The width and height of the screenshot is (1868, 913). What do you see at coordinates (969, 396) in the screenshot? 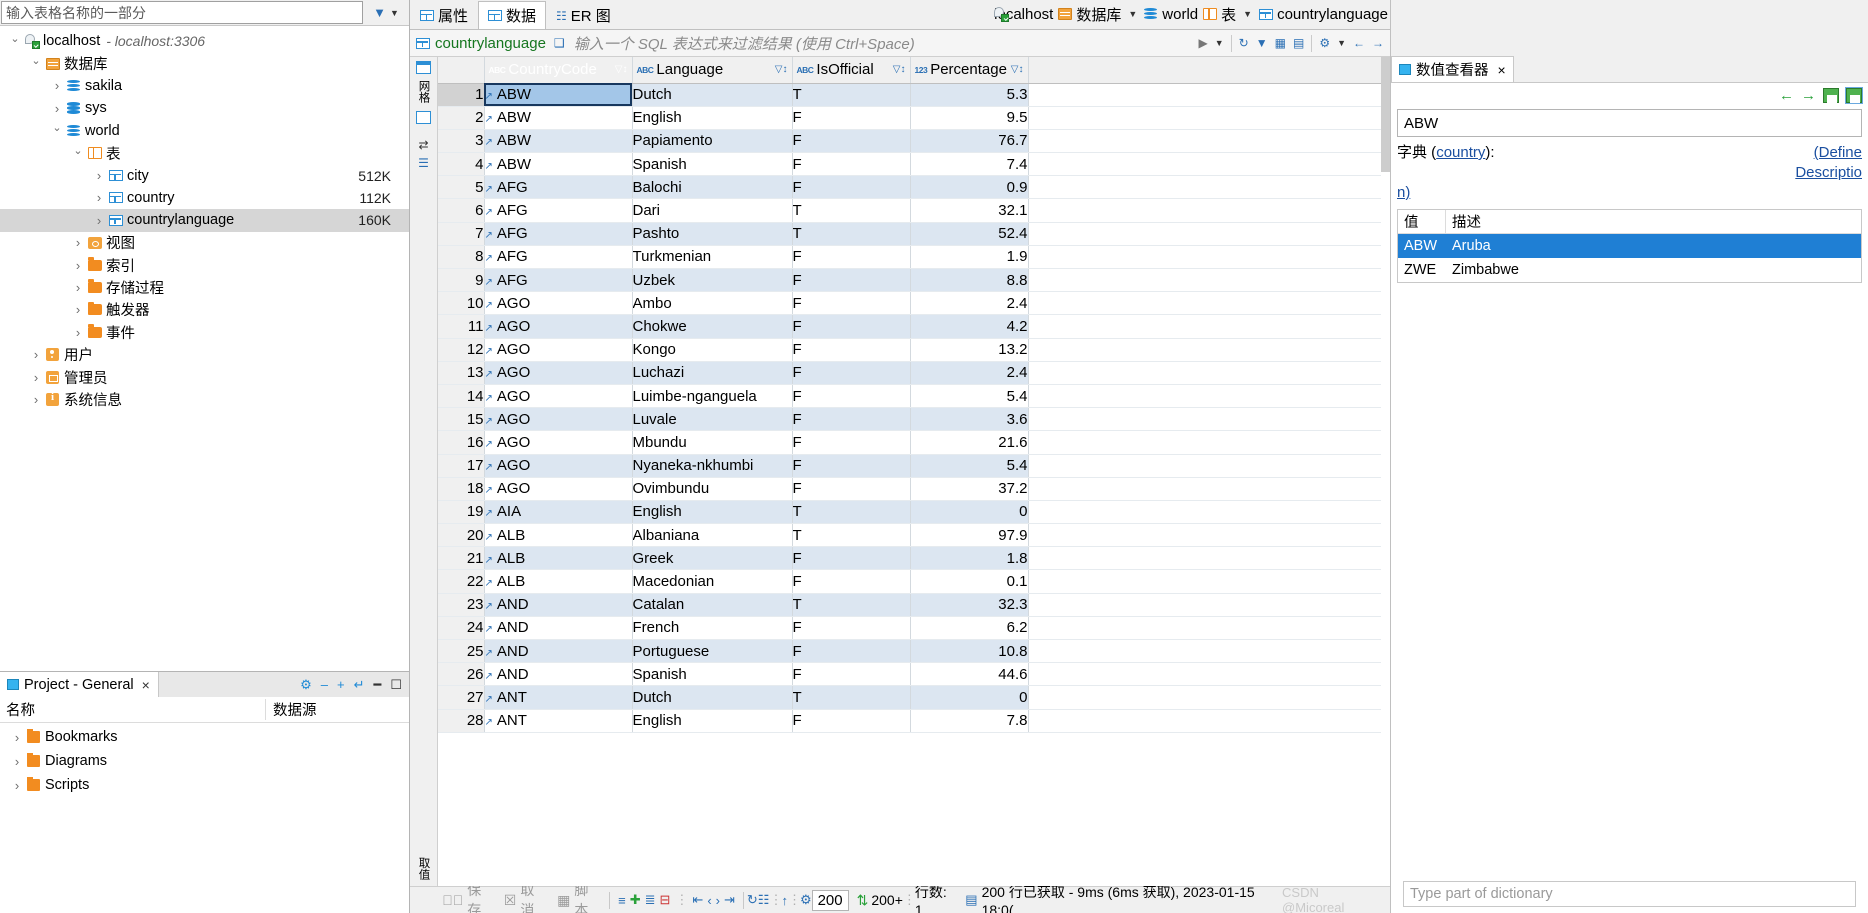
I see `cell-percentage: 5.4` at bounding box center [969, 396].